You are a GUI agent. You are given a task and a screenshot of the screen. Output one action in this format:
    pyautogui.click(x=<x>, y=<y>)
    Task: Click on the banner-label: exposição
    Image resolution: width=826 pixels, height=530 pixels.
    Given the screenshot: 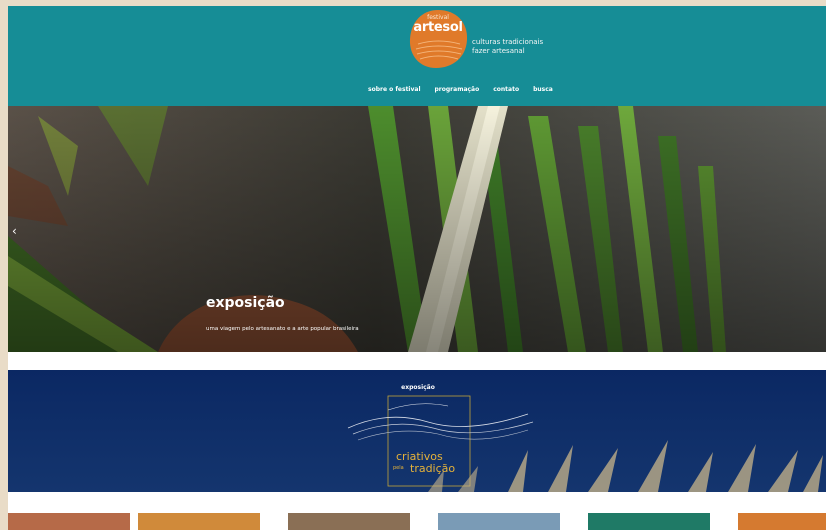 What is the action you would take?
    pyautogui.click(x=418, y=387)
    